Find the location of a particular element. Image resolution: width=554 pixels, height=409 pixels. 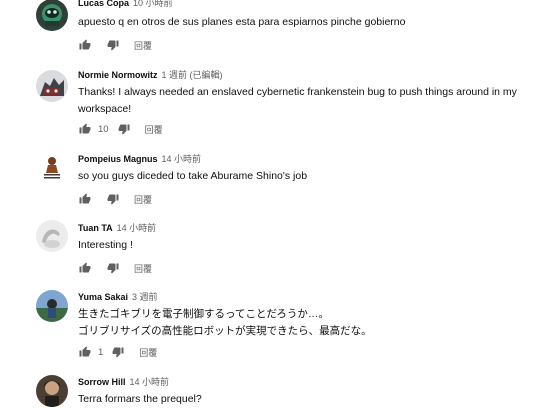

comment-text: Terra formars the prequel? is located at coordinates (303, 399).